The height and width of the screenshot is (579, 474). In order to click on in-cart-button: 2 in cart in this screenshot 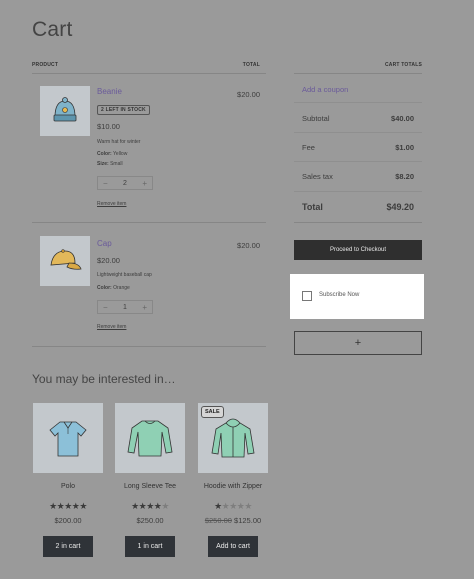, I will do `click(68, 546)`.